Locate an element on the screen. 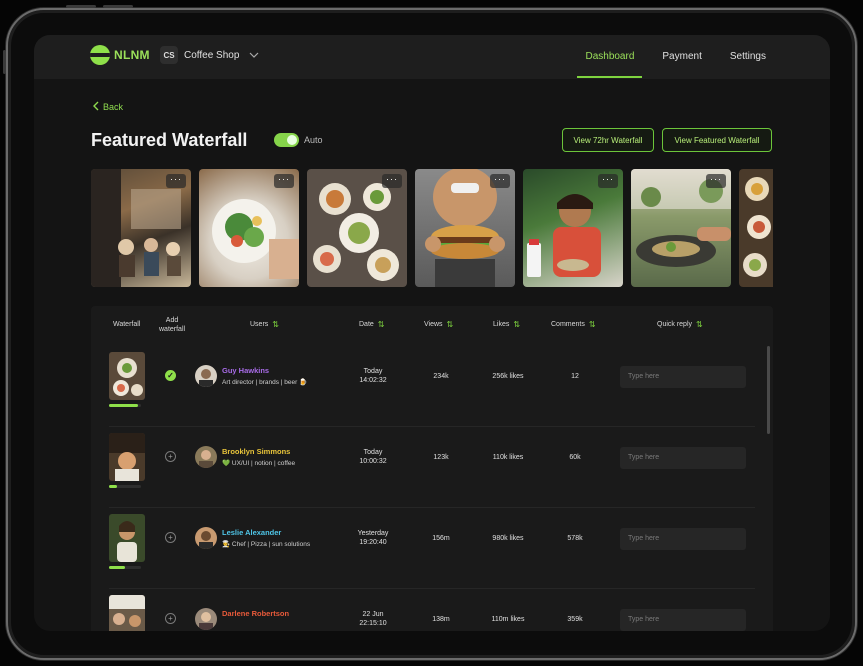 This screenshot has height=666, width=863. table-scrollbar is located at coordinates (768, 390).